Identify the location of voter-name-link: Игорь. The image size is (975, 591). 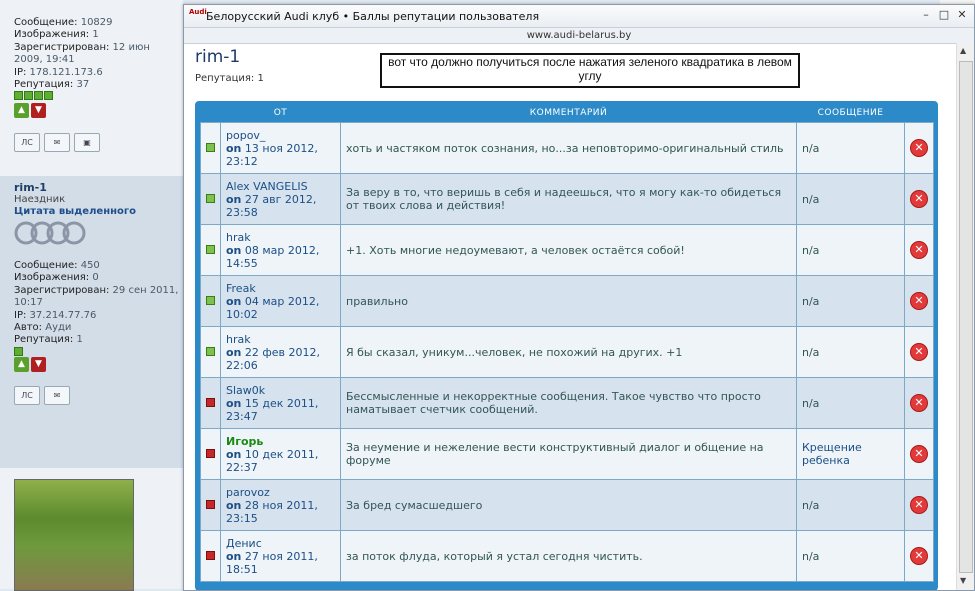
(244, 441).